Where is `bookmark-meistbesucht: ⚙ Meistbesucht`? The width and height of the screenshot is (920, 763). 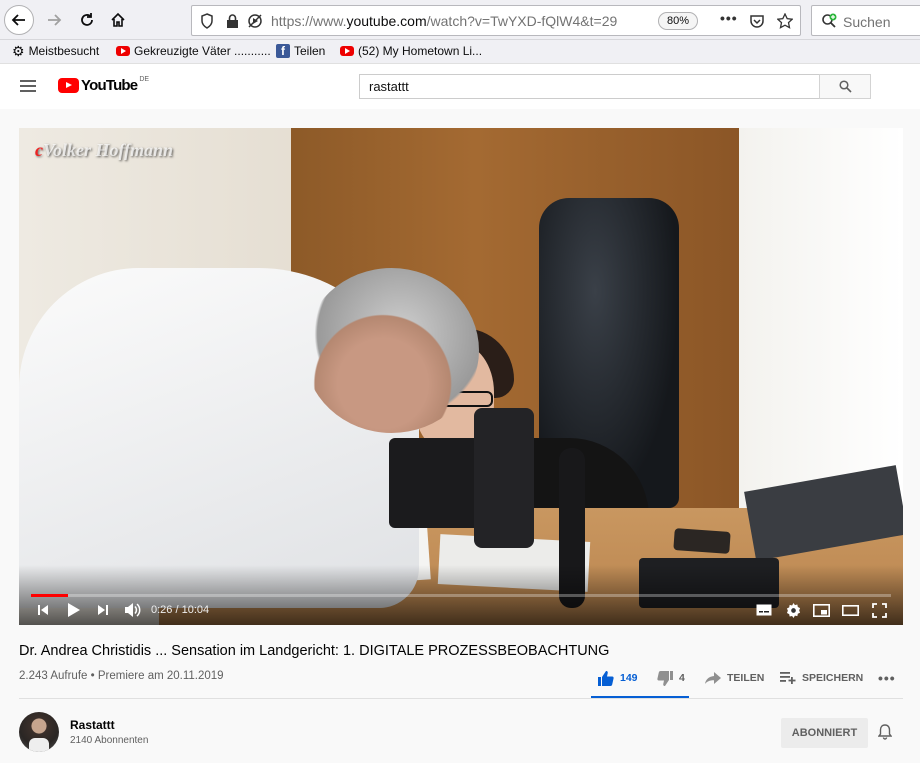
bookmark-meistbesucht: ⚙ Meistbesucht is located at coordinates (55, 51).